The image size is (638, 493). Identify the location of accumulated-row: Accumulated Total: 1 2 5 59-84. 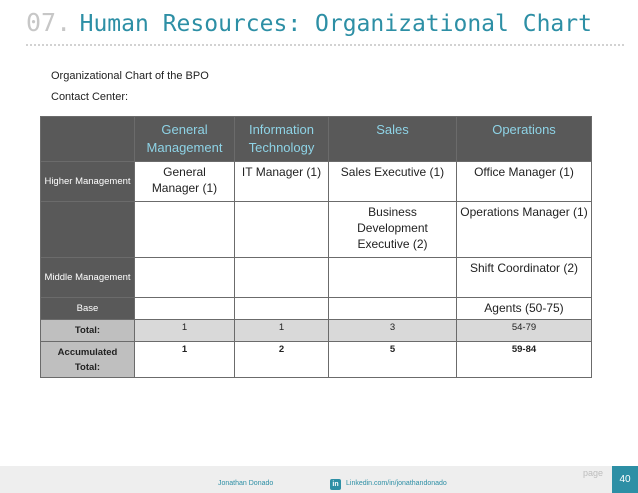
(316, 359).